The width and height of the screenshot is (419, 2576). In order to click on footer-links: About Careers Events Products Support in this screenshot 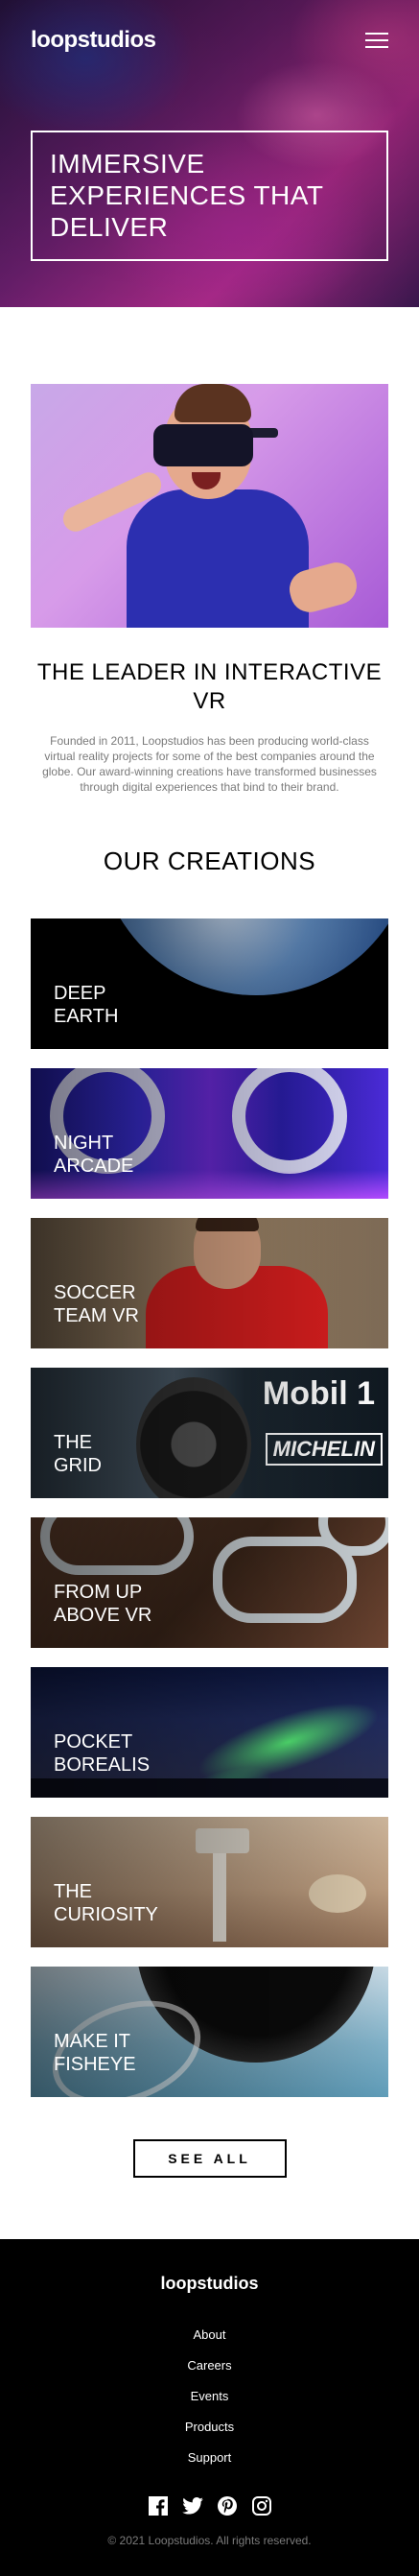, I will do `click(209, 2396)`.